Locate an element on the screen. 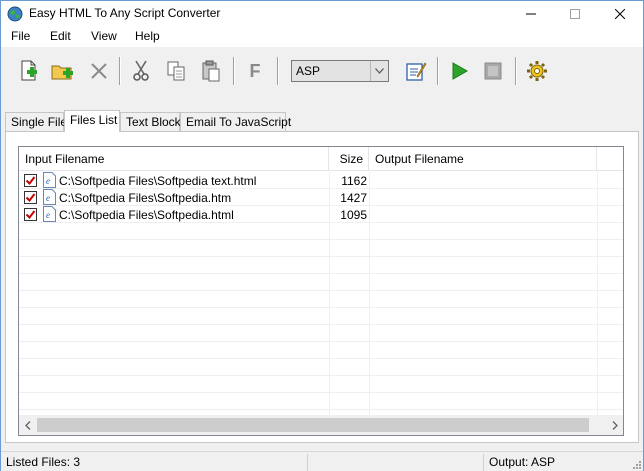 The width and height of the screenshot is (644, 471). horizontal-scrollbar is located at coordinates (321, 425).